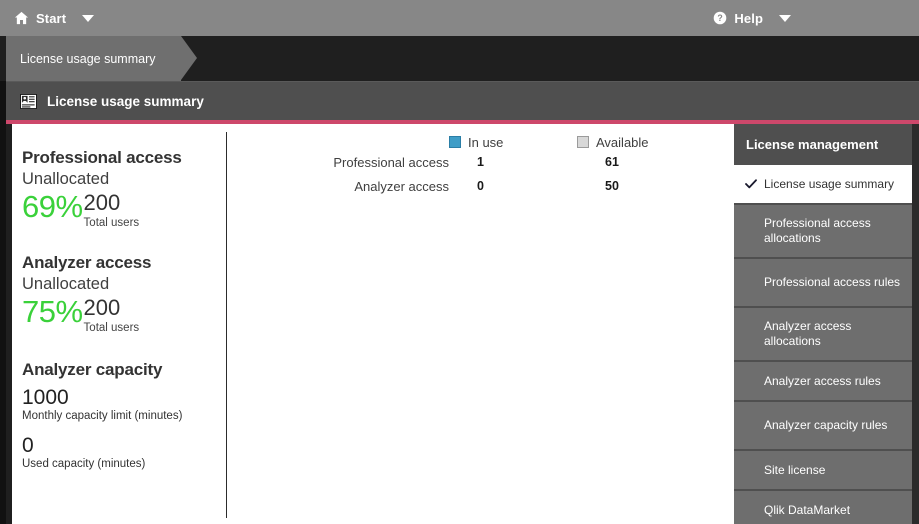  Describe the element at coordinates (486, 142) in the screenshot. I see `column-header-label: In use` at that location.